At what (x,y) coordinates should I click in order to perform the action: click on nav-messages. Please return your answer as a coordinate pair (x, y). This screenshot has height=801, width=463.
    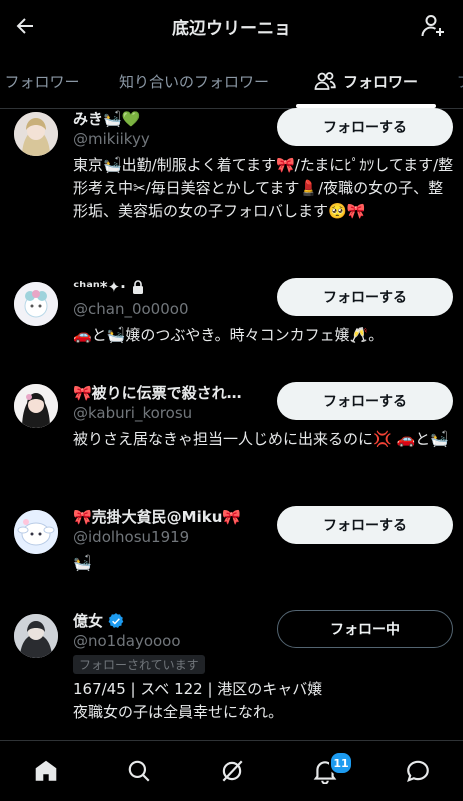
    Looking at the image, I should click on (418, 771).